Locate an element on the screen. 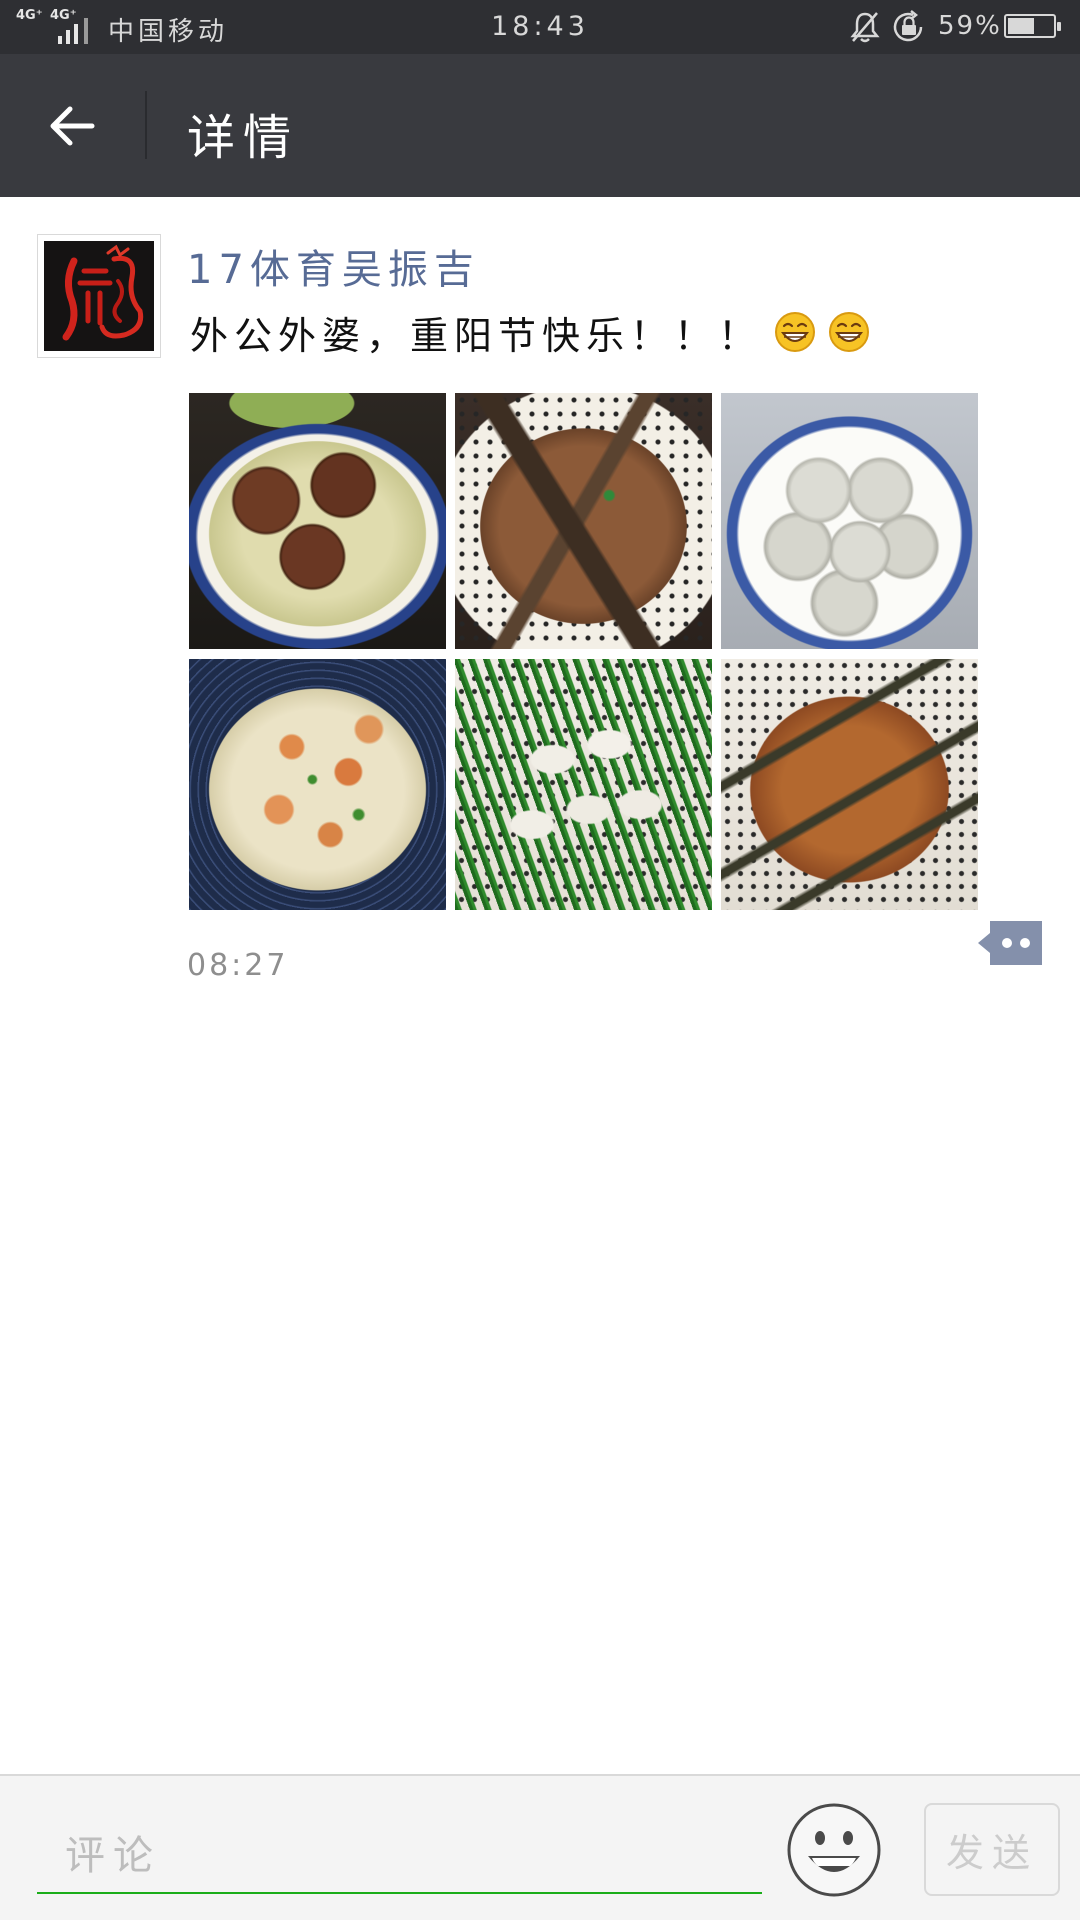  post-content: 外公外婆，重阳节快乐！！！ is located at coordinates (530, 332).